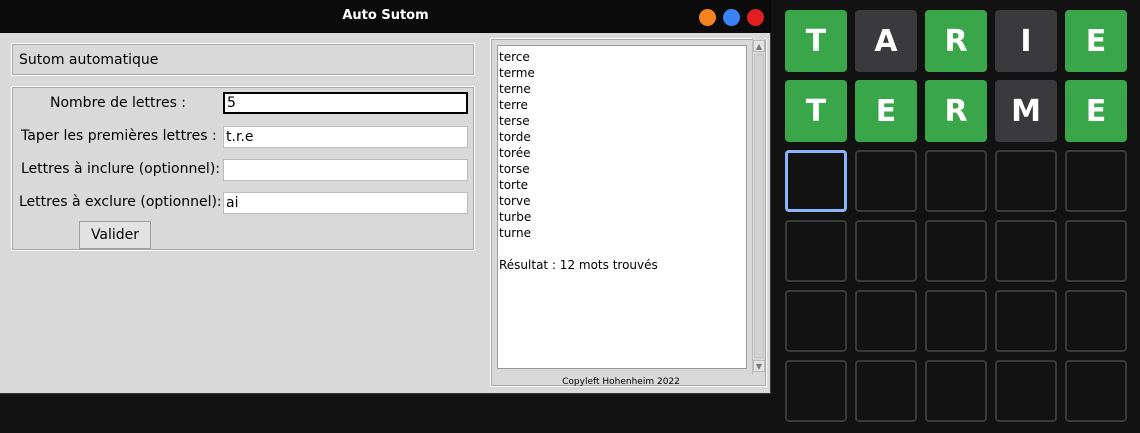  Describe the element at coordinates (115, 235) in the screenshot. I see `submit-button: Valider` at that location.